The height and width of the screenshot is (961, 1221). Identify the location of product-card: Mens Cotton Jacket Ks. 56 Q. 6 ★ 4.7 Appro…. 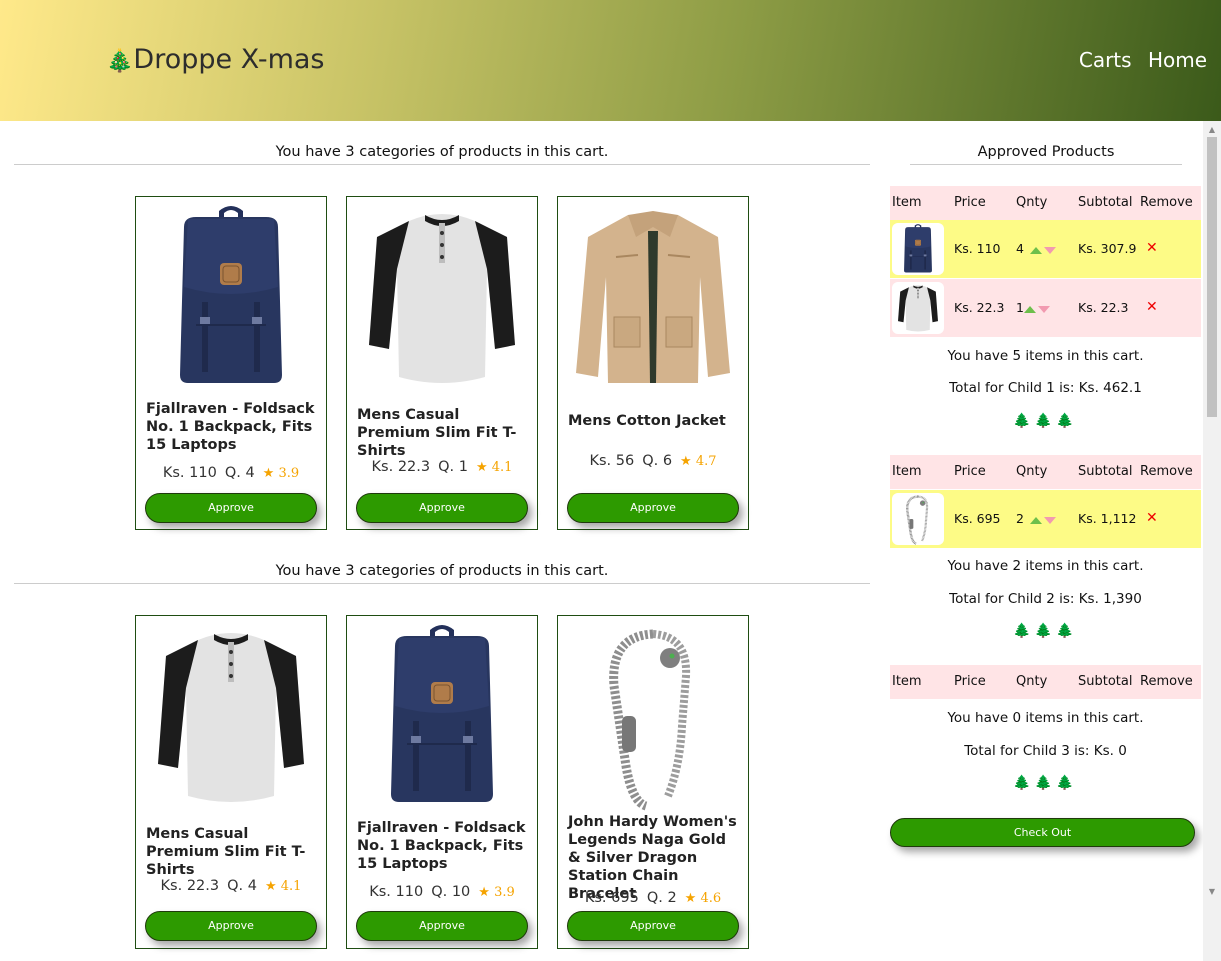
(653, 363).